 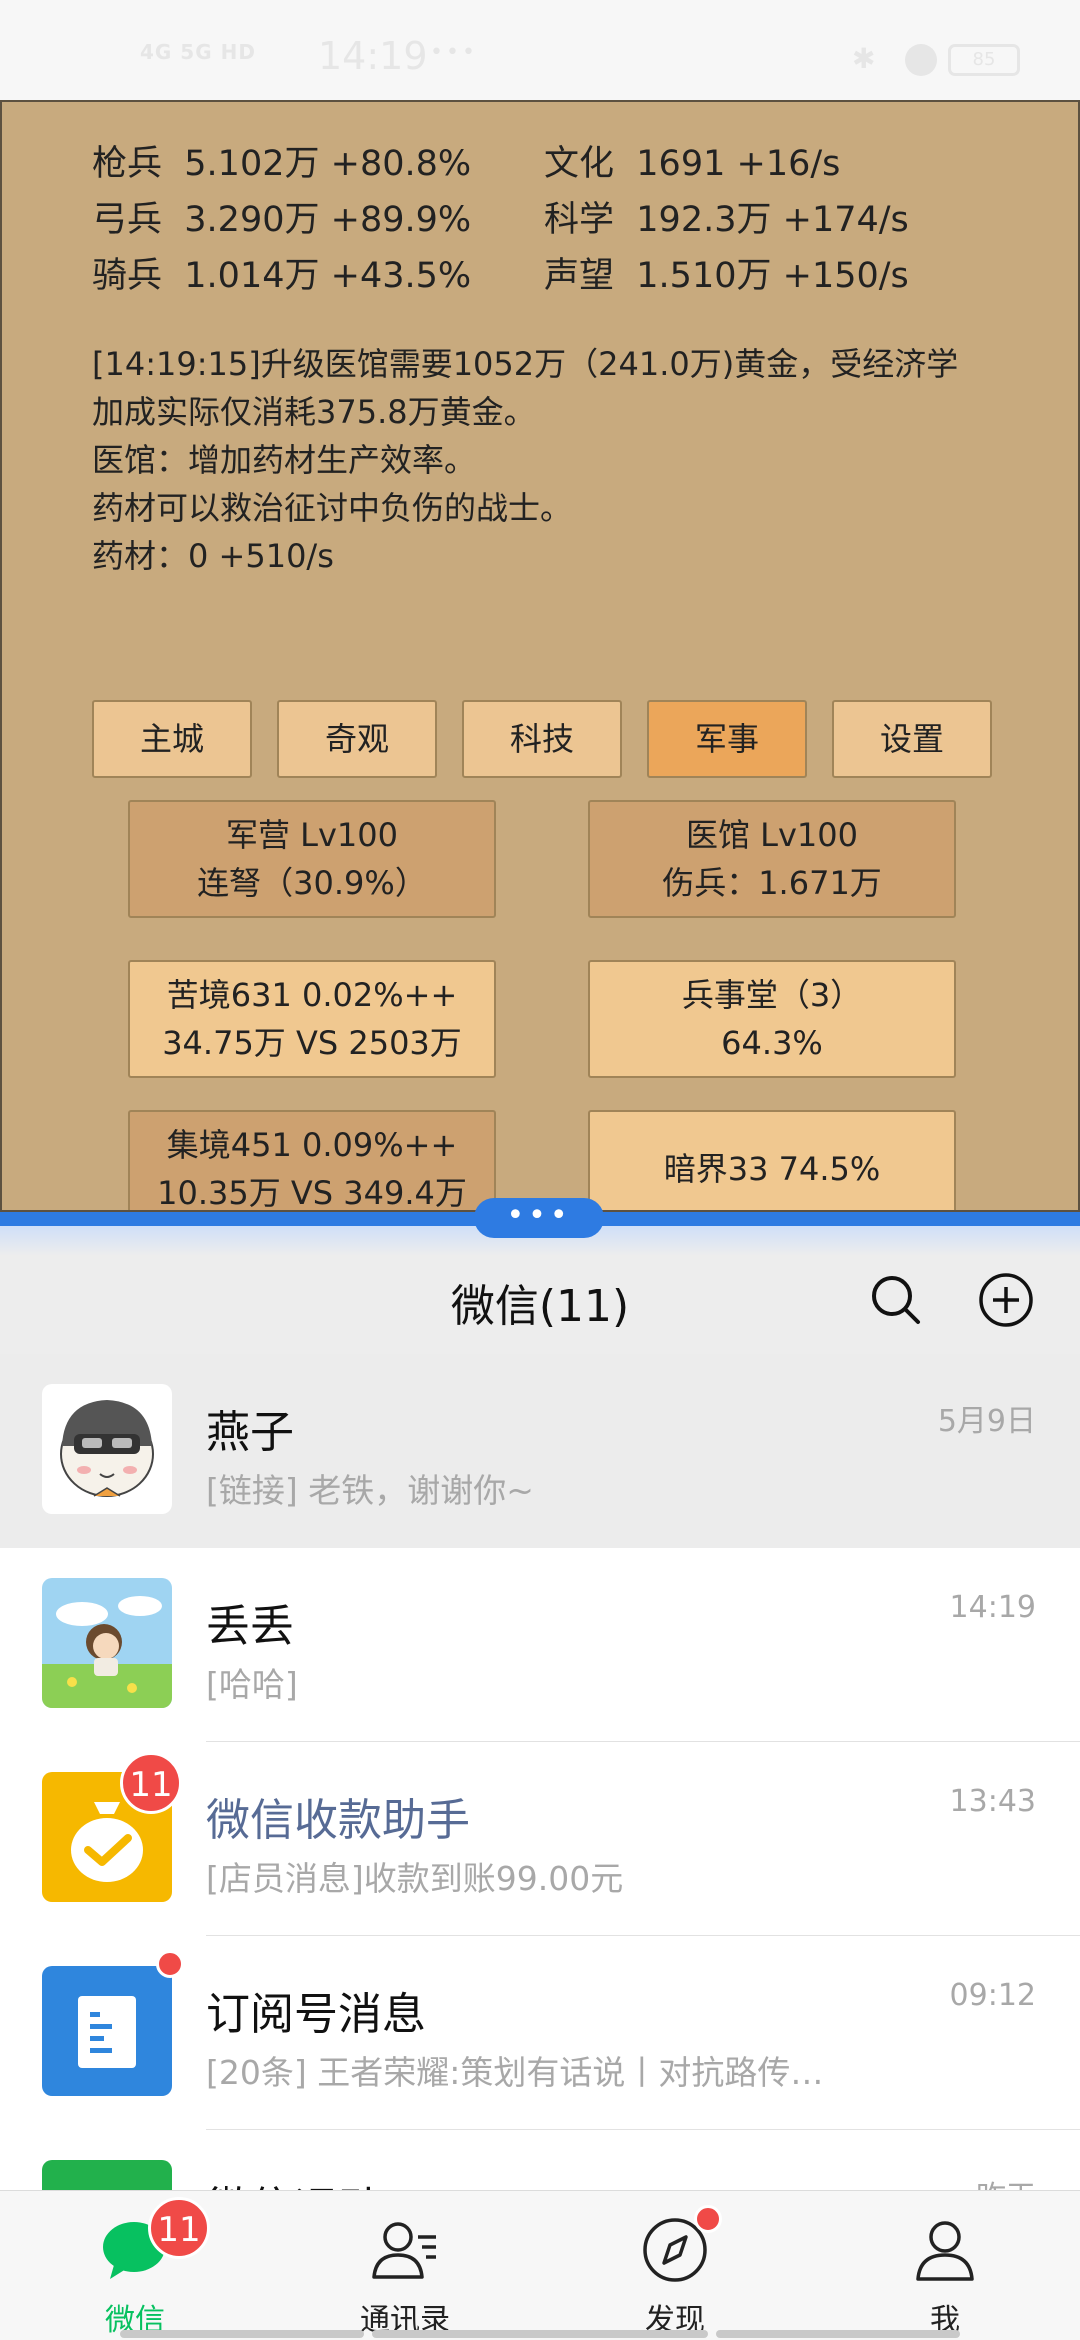 I want to click on barracks-card: 军营 Lv100 连弩（30.9%）, so click(x=312, y=859).